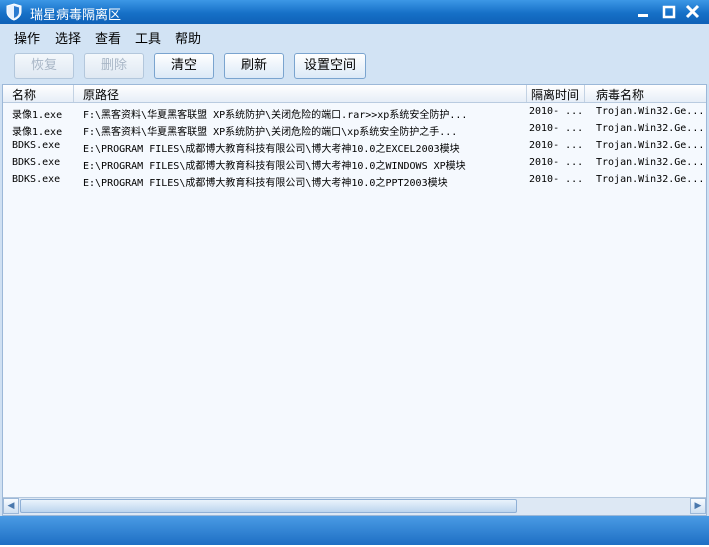  Describe the element at coordinates (148, 37) in the screenshot. I see `menu-tools: 工具` at that location.